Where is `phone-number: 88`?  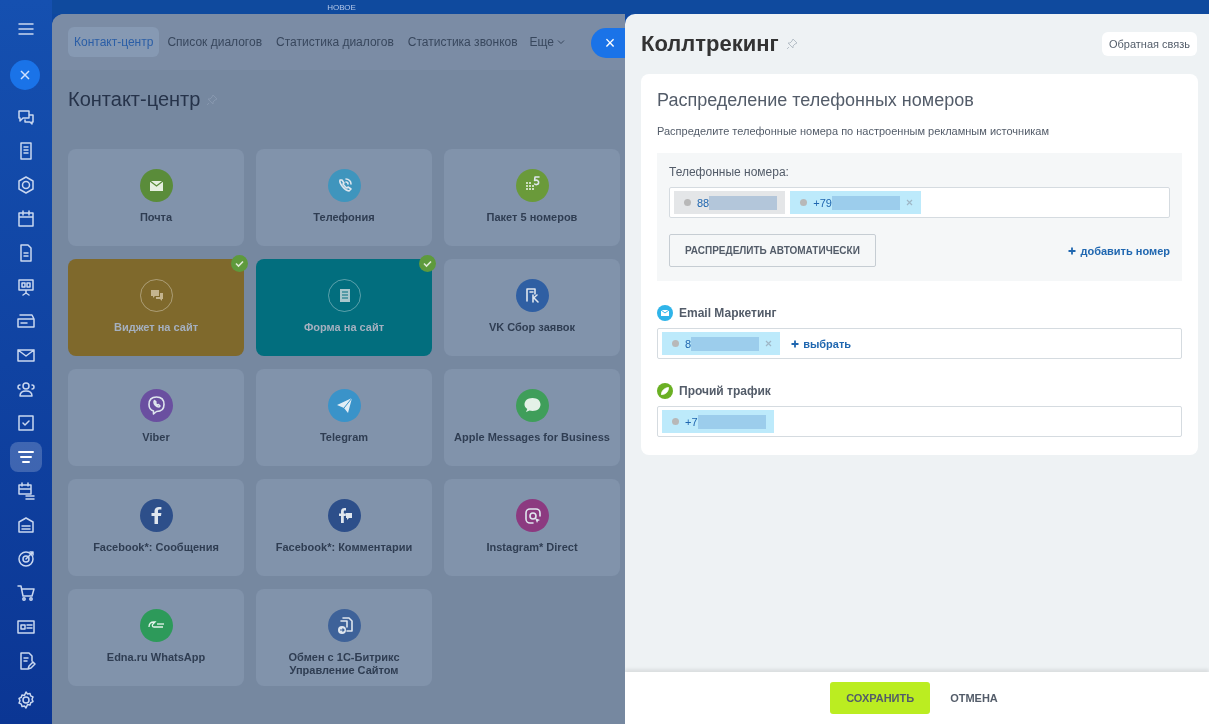
phone-number: 88 is located at coordinates (703, 202).